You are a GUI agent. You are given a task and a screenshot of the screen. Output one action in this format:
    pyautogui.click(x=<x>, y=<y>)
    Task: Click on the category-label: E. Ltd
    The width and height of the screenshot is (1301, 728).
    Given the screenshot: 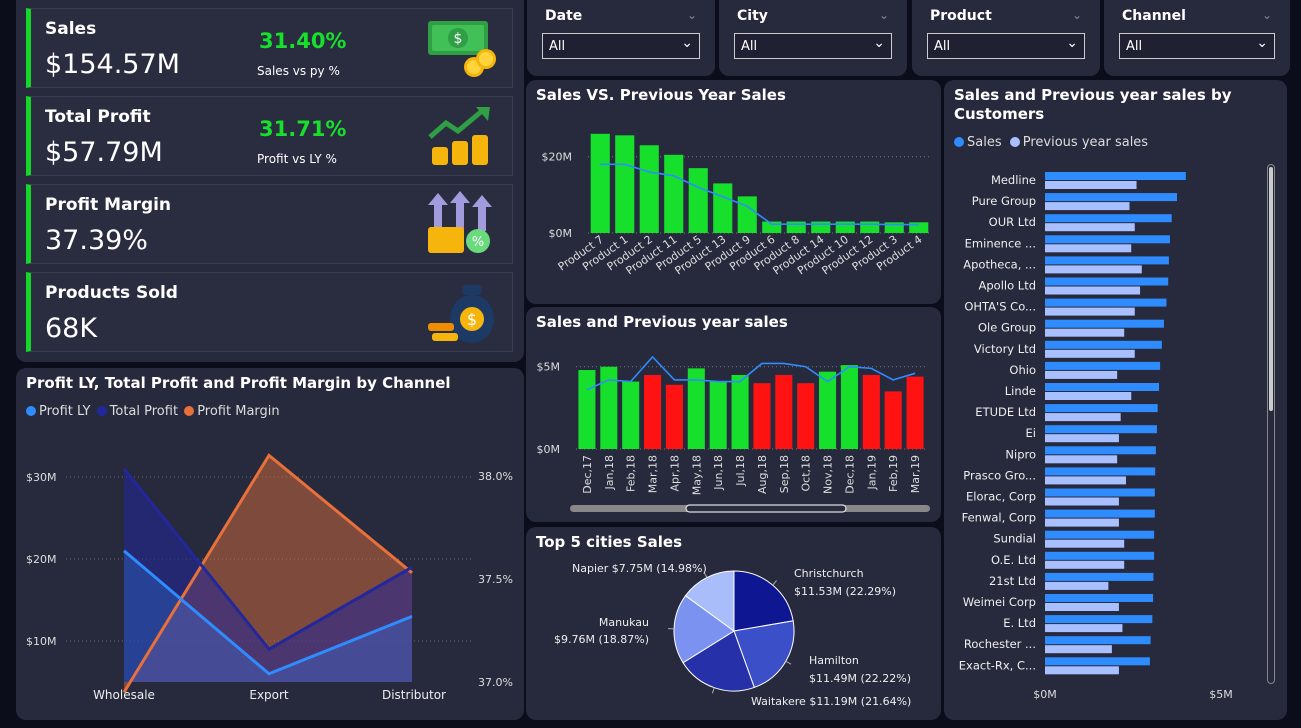 What is the action you would take?
    pyautogui.click(x=1019, y=623)
    